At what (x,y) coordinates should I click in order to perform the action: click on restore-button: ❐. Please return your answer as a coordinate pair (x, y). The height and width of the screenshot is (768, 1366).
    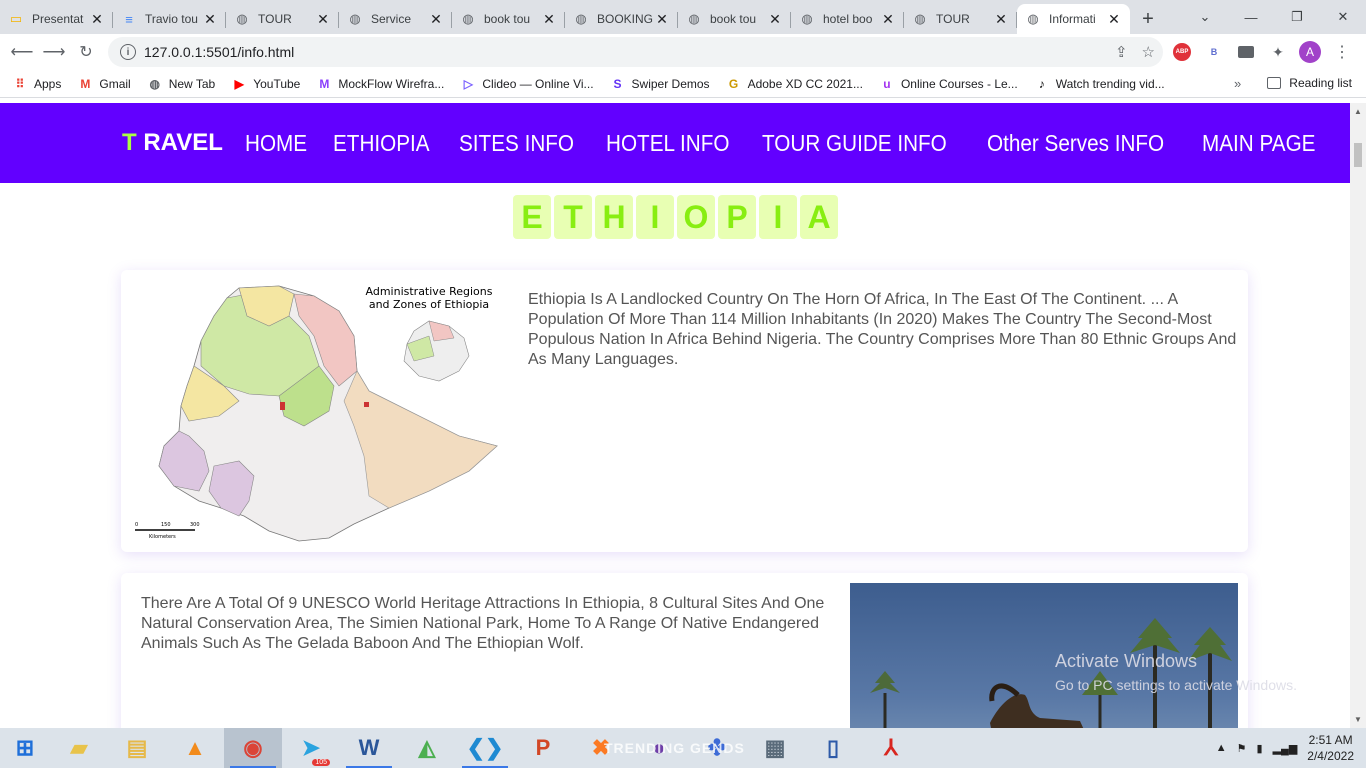
    Looking at the image, I should click on (1297, 17).